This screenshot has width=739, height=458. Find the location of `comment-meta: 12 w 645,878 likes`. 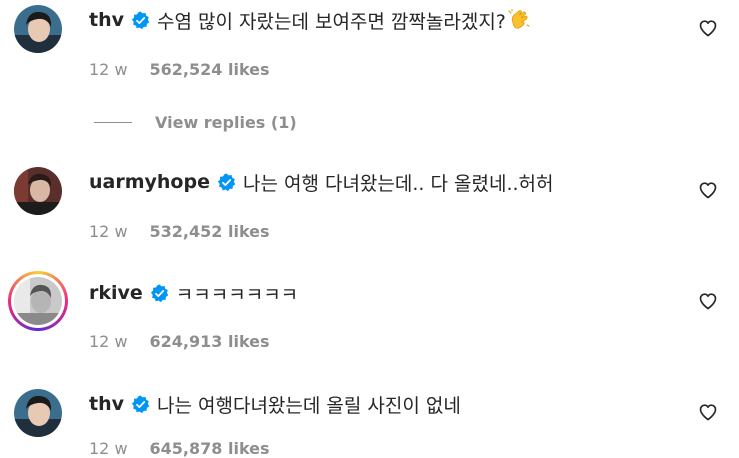

comment-meta: 12 w 645,878 likes is located at coordinates (179, 448).